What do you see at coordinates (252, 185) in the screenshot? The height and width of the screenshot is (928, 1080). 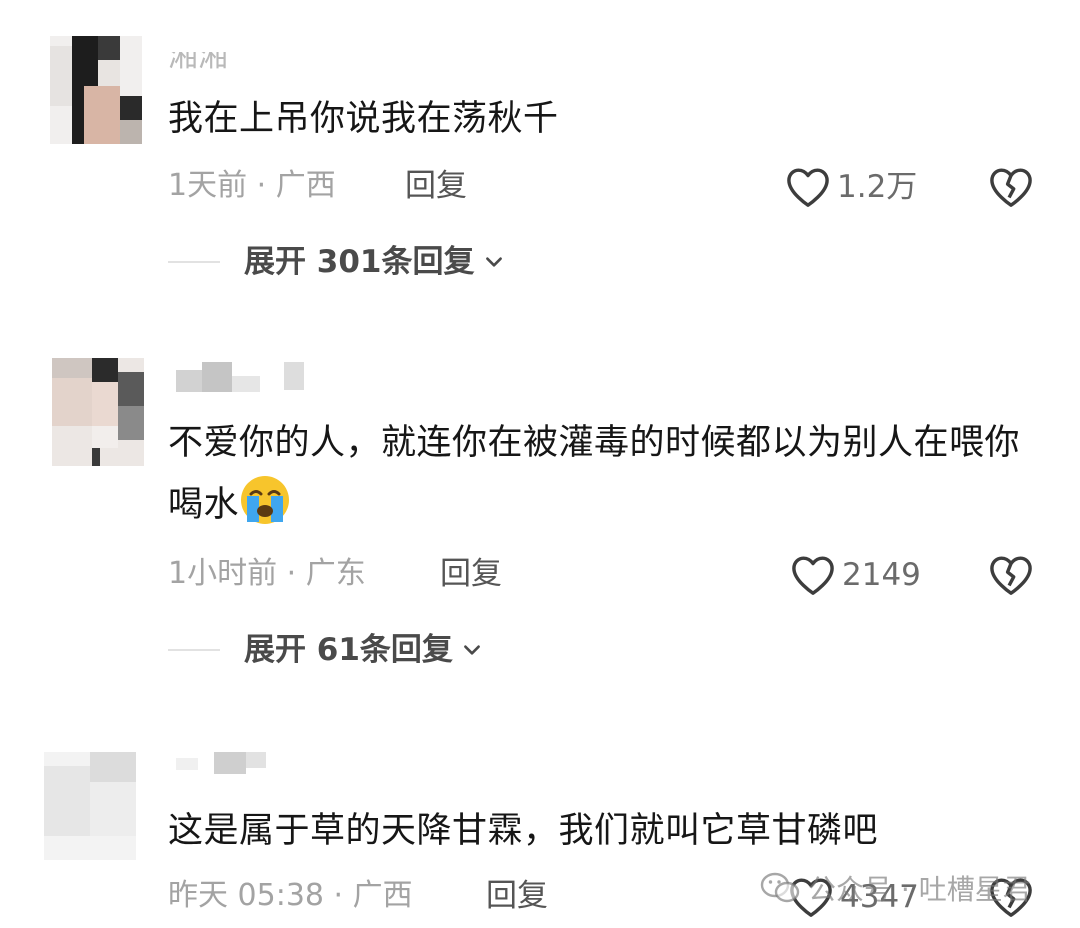 I see `comment-meta: 1天前 · 广西` at bounding box center [252, 185].